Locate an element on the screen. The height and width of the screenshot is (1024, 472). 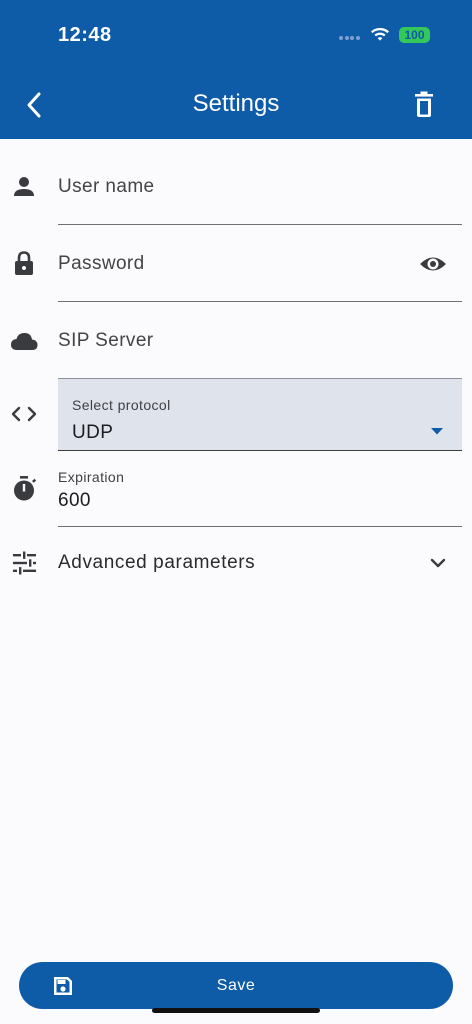
save-button-label: Save is located at coordinates (236, 985).